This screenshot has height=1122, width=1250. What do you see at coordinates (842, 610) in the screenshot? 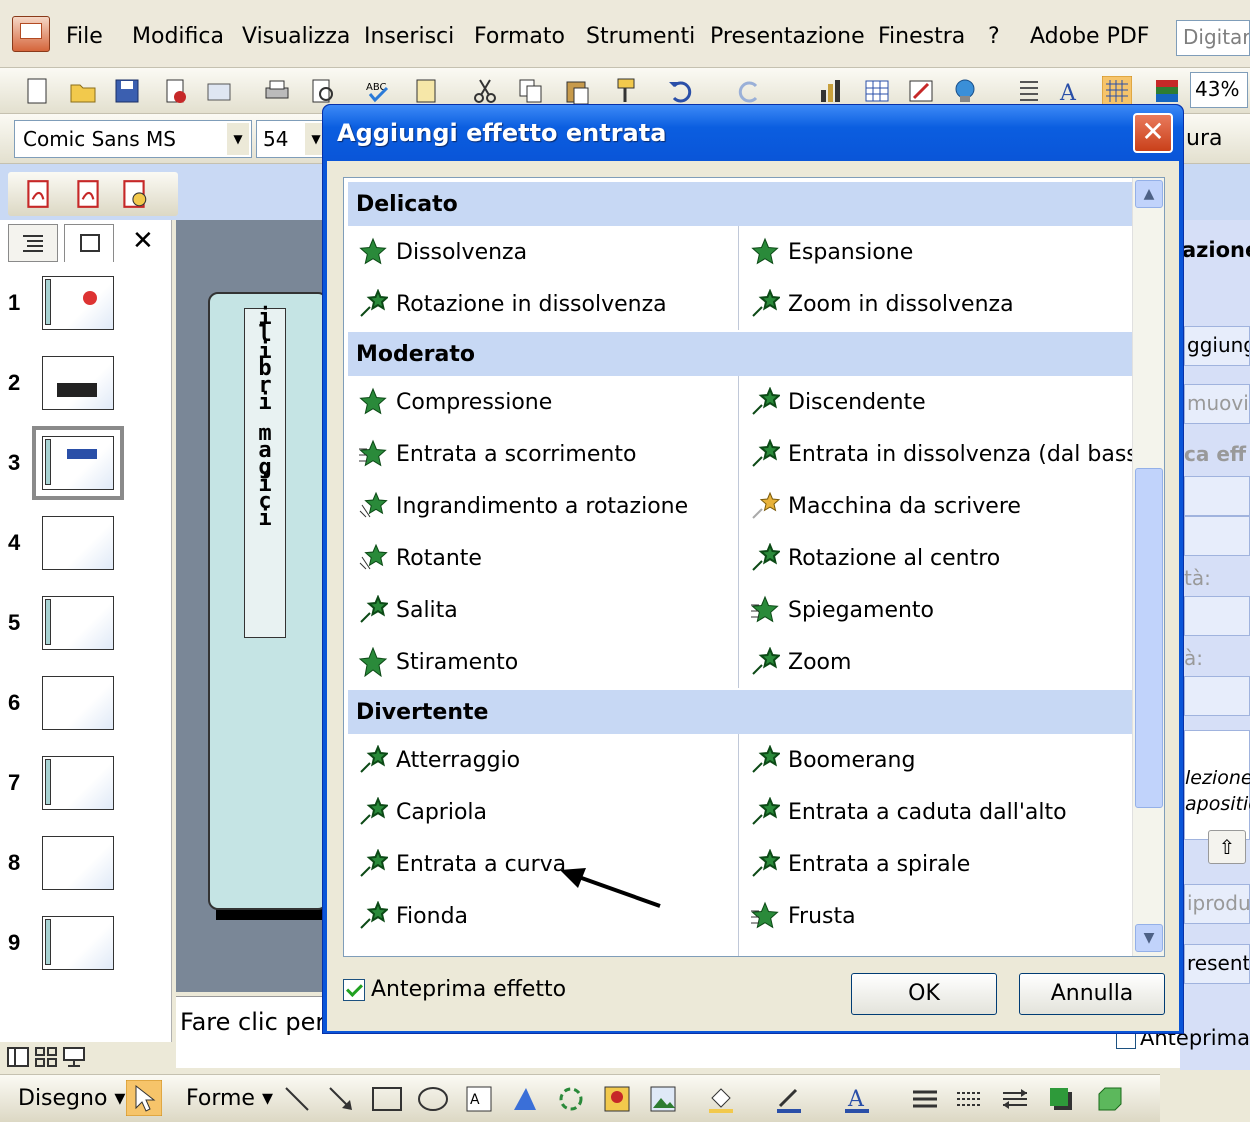
I see `effect-item: Spiegamento` at bounding box center [842, 610].